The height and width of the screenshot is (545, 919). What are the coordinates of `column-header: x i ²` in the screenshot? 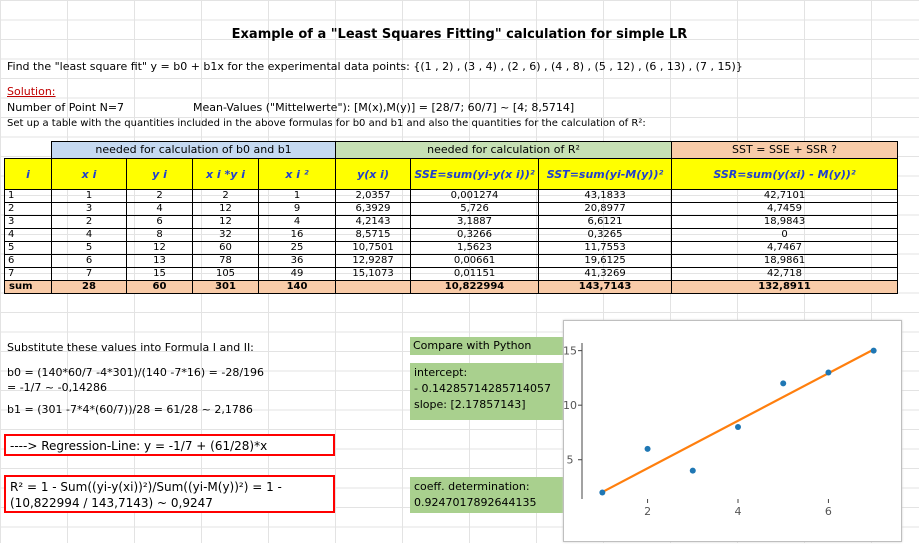 It's located at (297, 174).